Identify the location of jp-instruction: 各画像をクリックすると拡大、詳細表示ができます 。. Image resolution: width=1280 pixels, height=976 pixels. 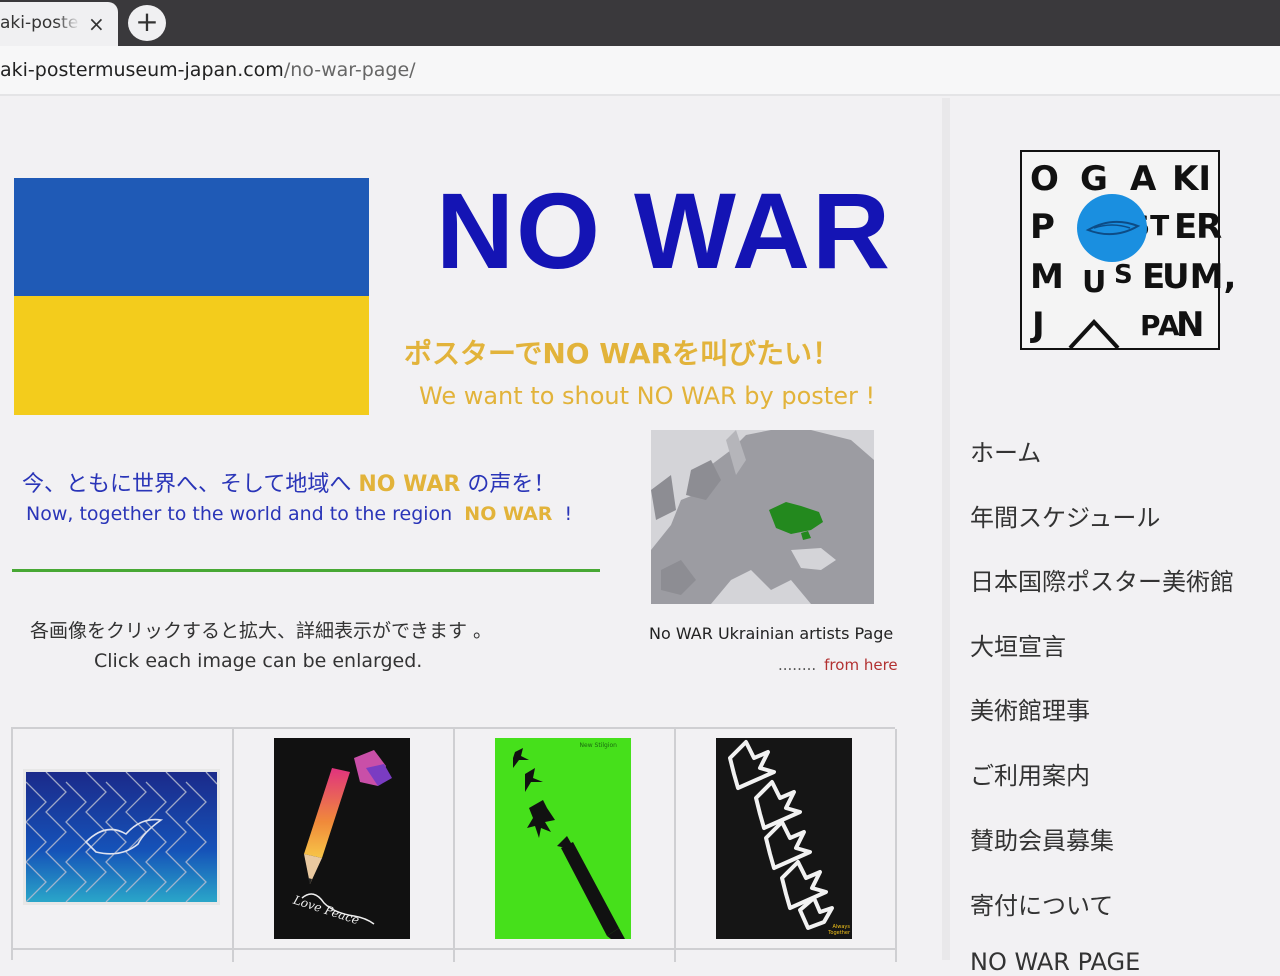
(261, 631).